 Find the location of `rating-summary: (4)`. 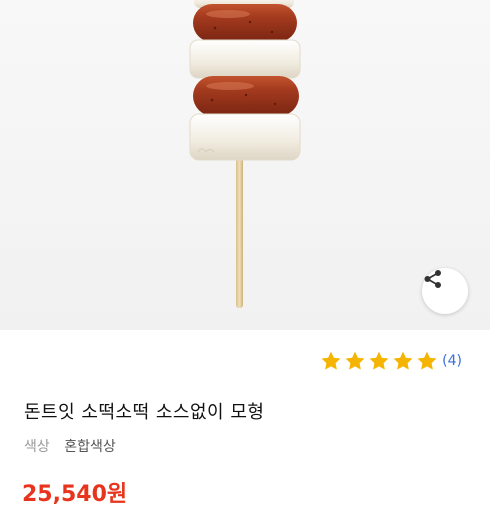

rating-summary: (4) is located at coordinates (391, 361).